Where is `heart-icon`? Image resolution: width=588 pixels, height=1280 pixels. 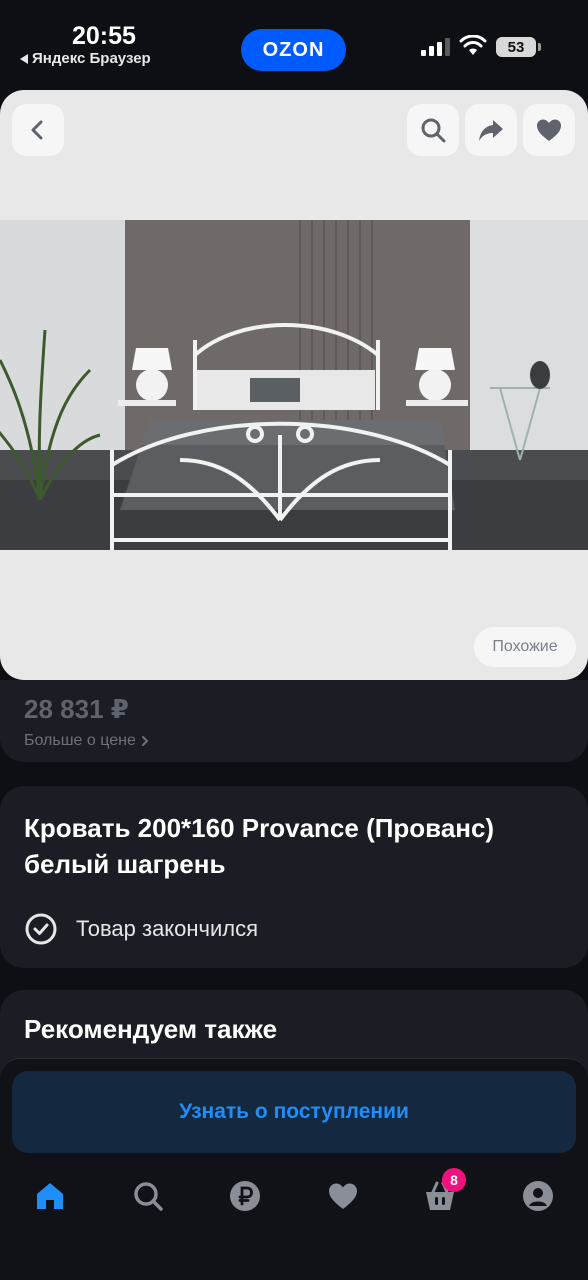
heart-icon is located at coordinates (549, 130).